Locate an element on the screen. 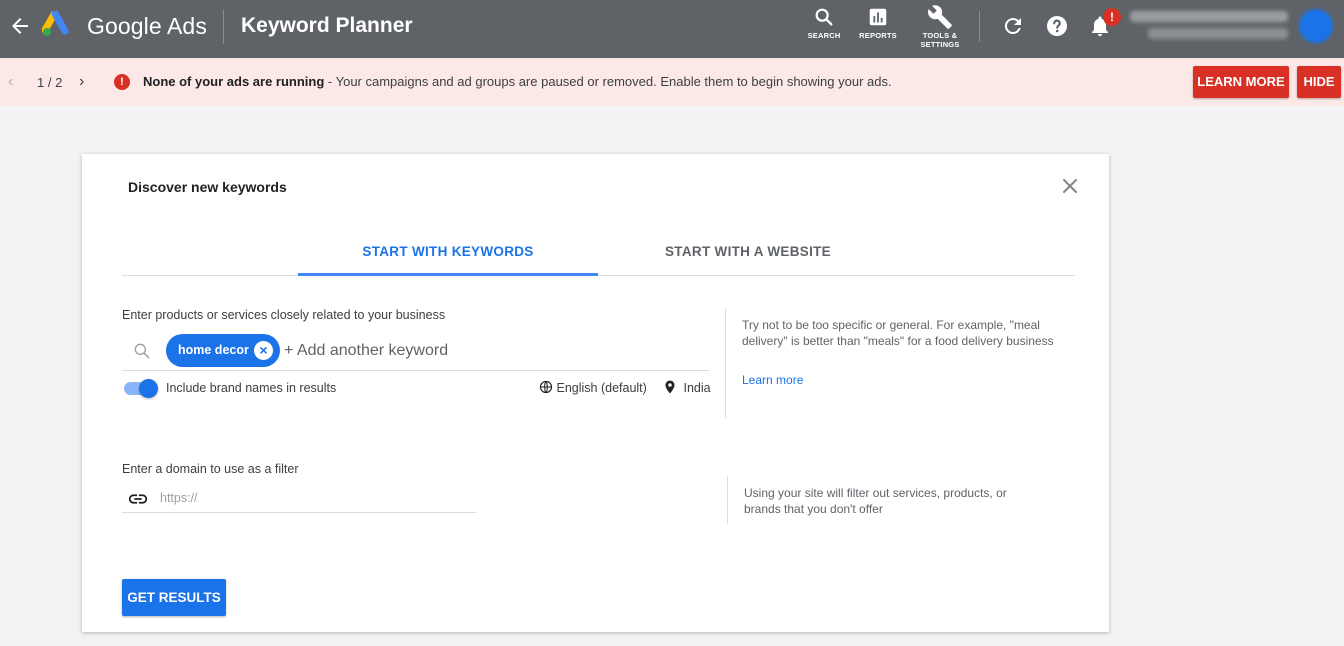  location-selector: India is located at coordinates (687, 387).